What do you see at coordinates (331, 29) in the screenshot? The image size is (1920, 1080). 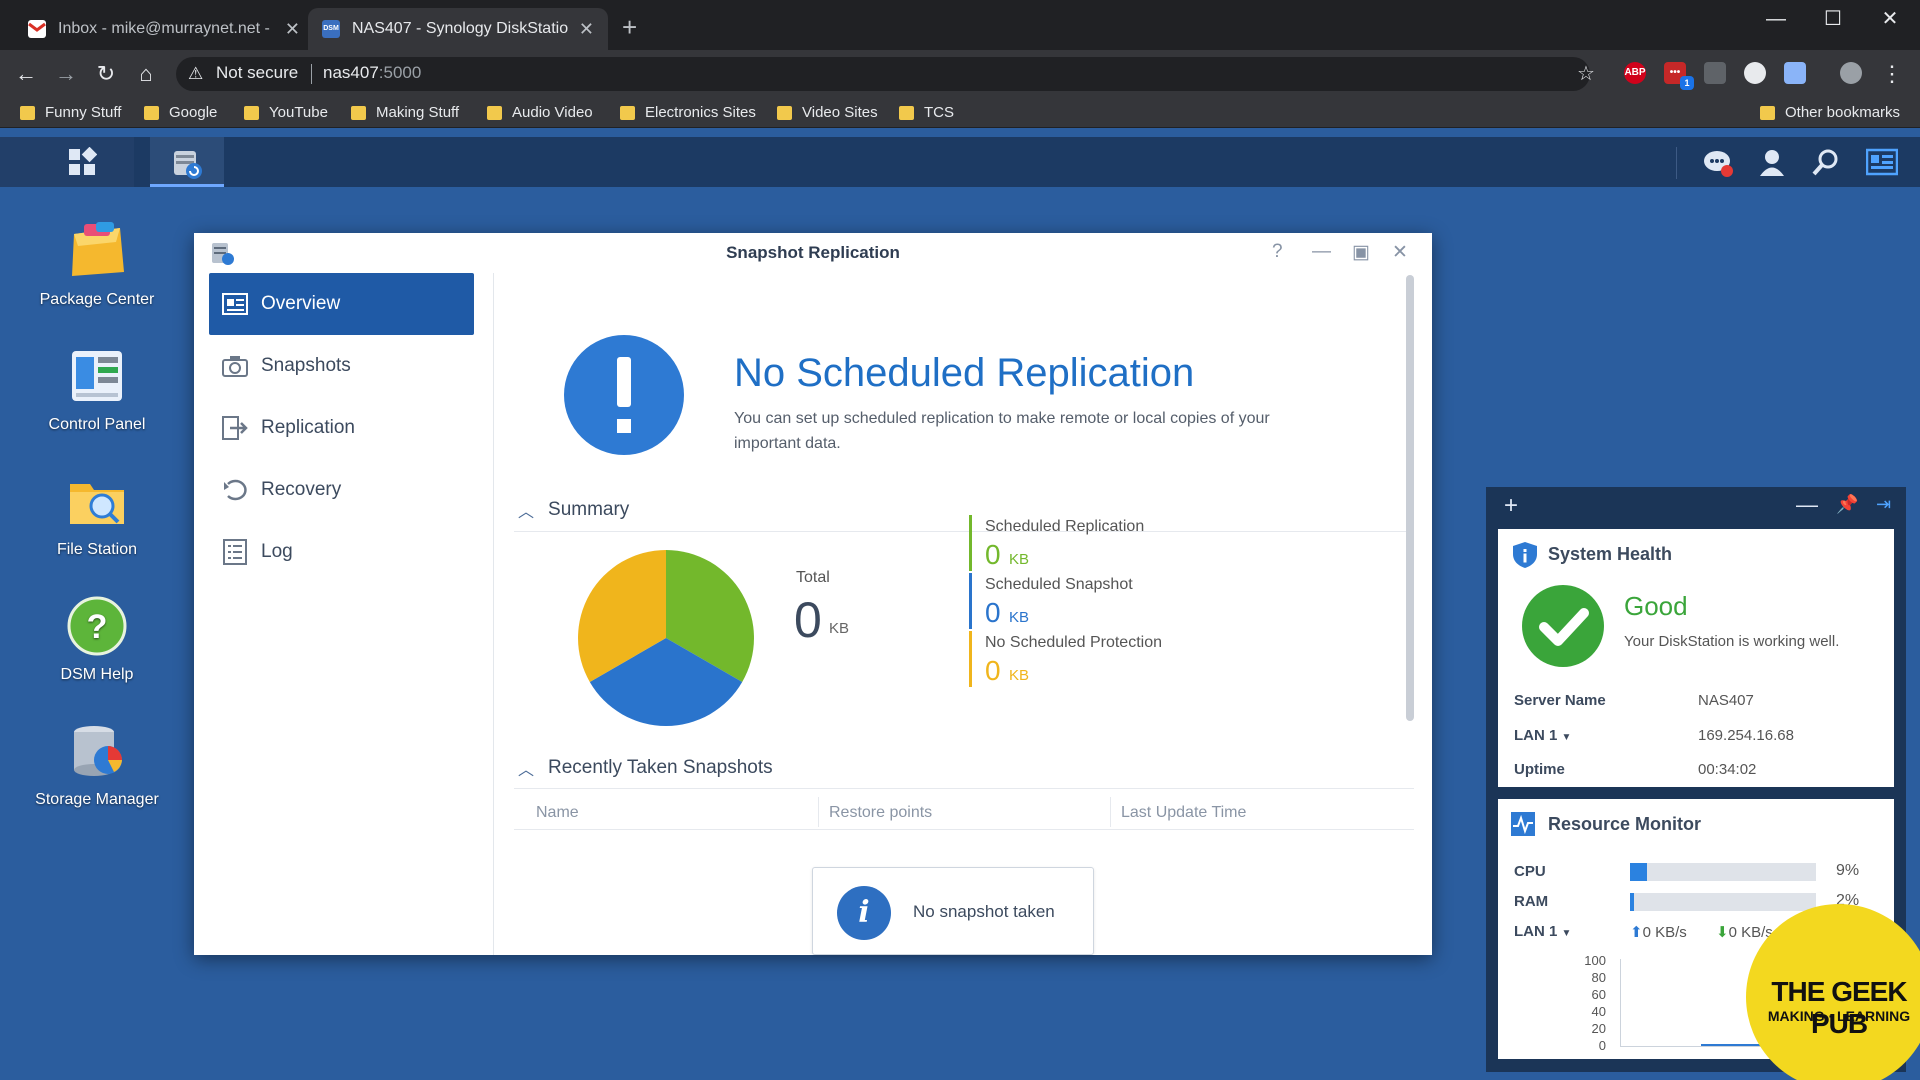 I see `dsm-icon: DSM` at bounding box center [331, 29].